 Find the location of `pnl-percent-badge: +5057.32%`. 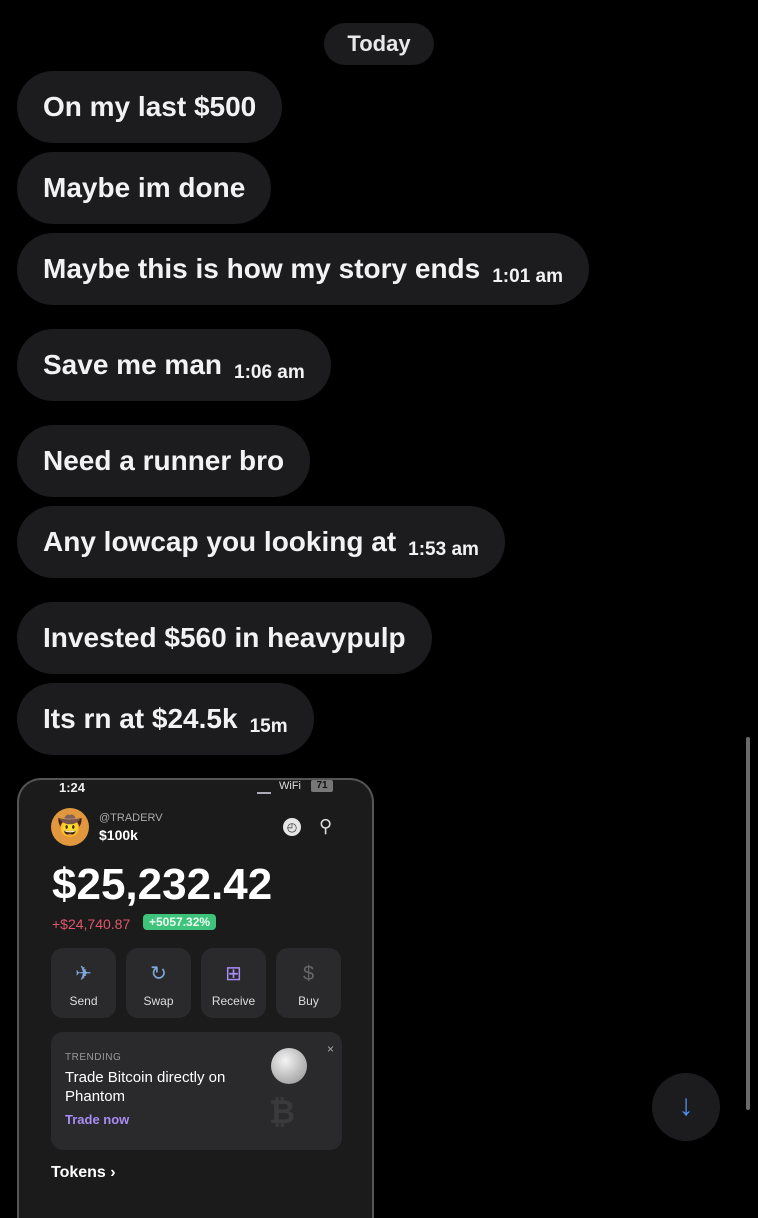

pnl-percent-badge: +5057.32% is located at coordinates (180, 922).